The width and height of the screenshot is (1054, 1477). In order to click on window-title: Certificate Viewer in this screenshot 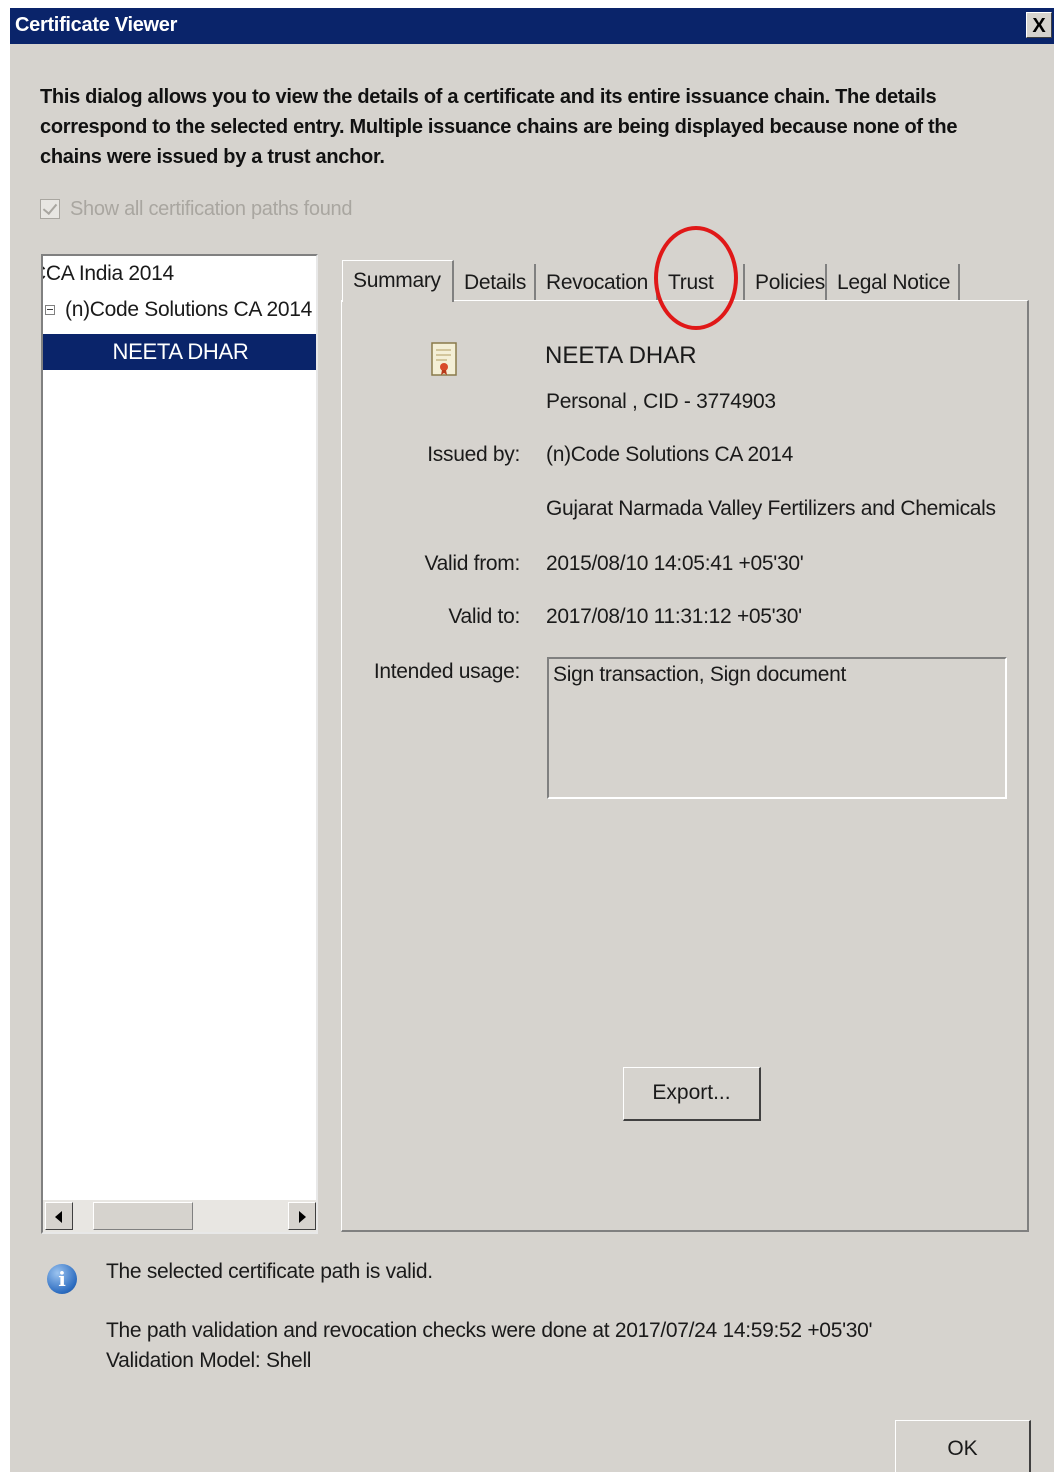, I will do `click(96, 25)`.